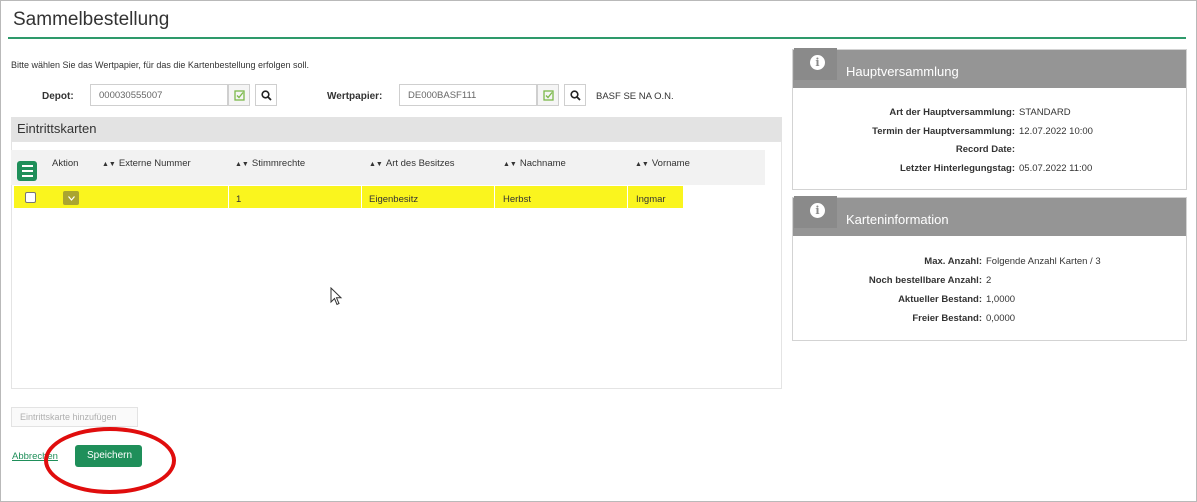 This screenshot has width=1197, height=502. What do you see at coordinates (278, 163) in the screenshot?
I see `col-stimmrechte-label: Stimmrechte` at bounding box center [278, 163].